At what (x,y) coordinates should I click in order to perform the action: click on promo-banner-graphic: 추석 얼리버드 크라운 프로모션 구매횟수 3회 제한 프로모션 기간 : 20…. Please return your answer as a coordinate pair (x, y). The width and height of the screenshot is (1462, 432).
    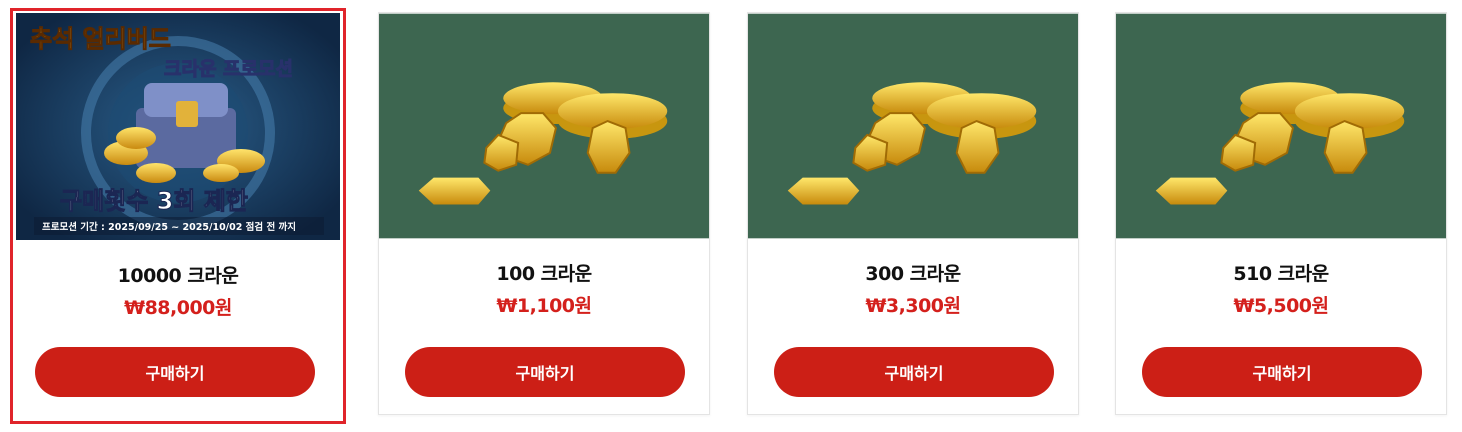
    Looking at the image, I should click on (178, 126).